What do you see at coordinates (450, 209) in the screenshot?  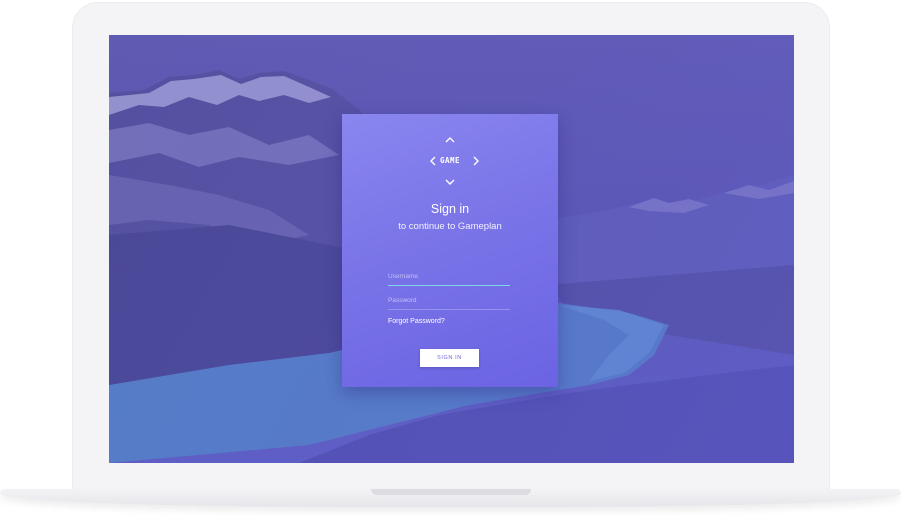 I see `signin-title: Sign in` at bounding box center [450, 209].